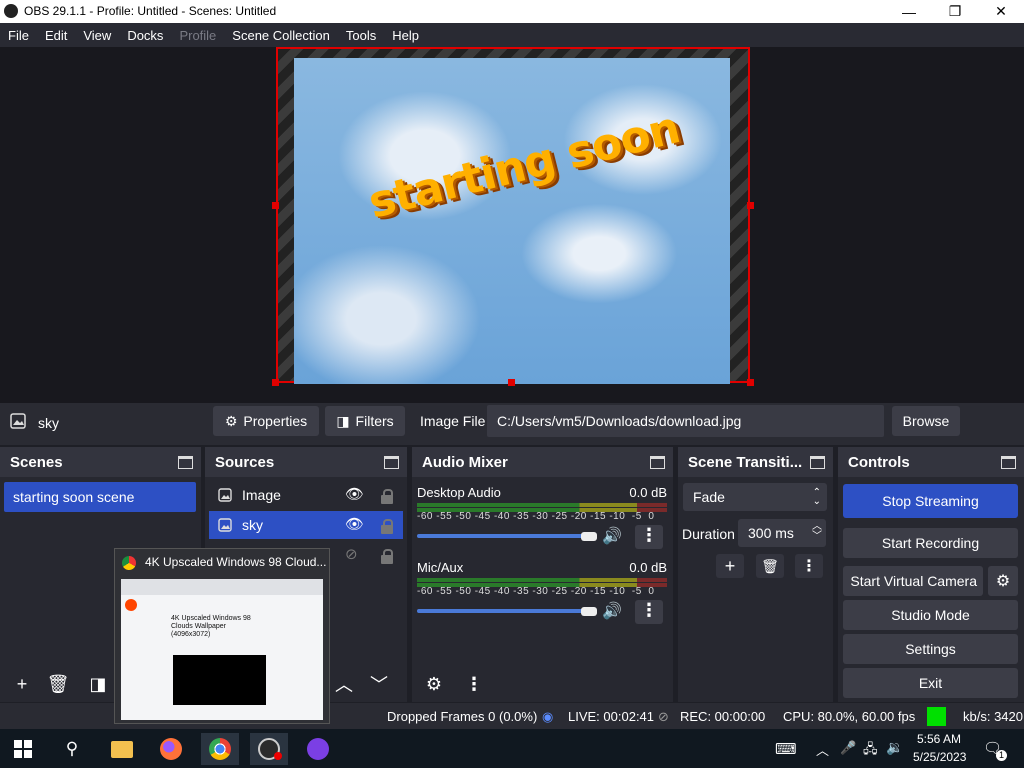 The height and width of the screenshot is (768, 1024). Describe the element at coordinates (909, 11) in the screenshot. I see `minimize-button: —` at that location.